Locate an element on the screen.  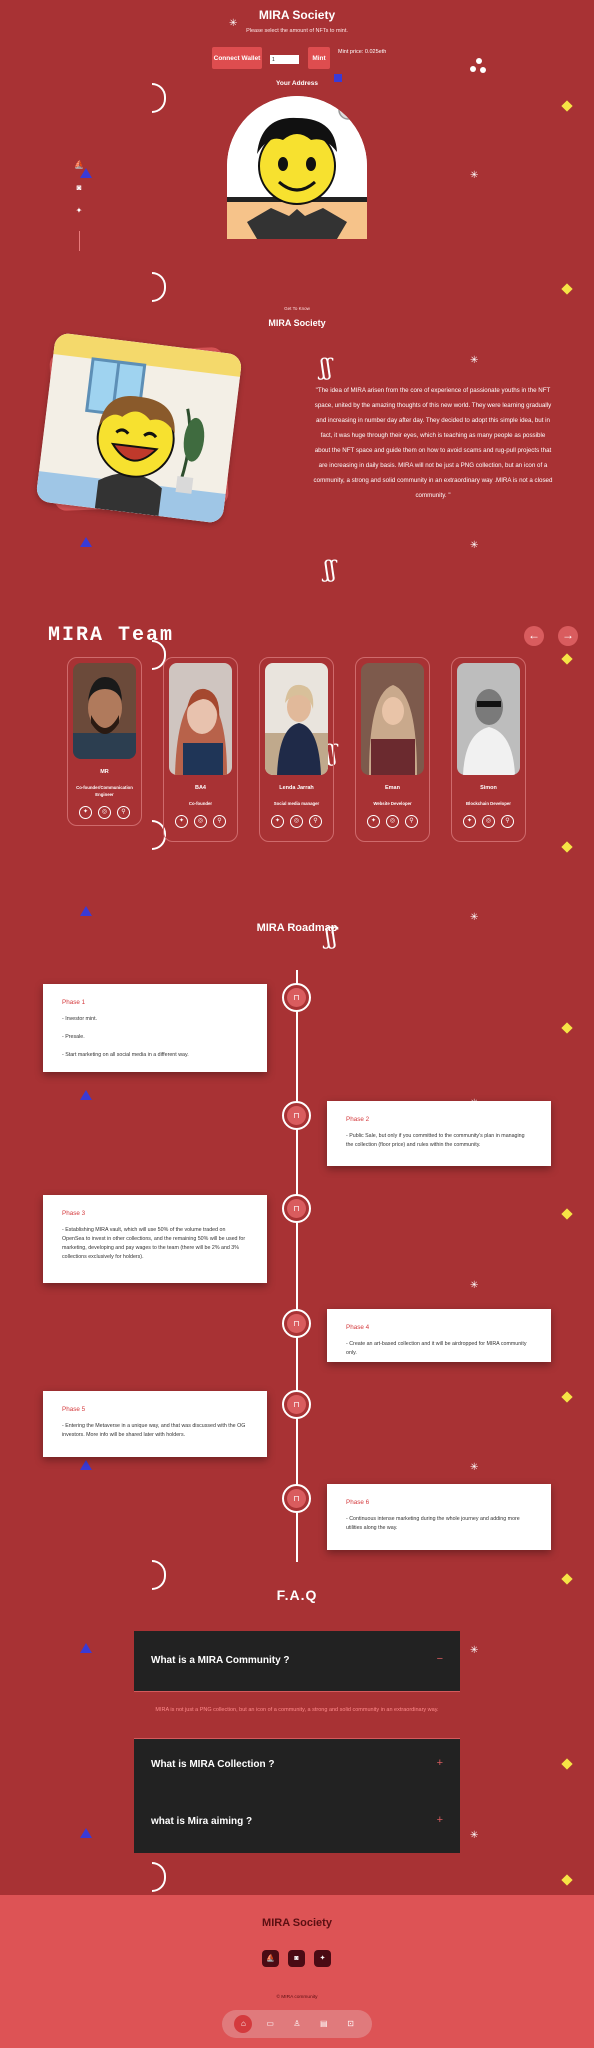
member-role: Co-founder/Communication Engineer is located at coordinates (104, 791).